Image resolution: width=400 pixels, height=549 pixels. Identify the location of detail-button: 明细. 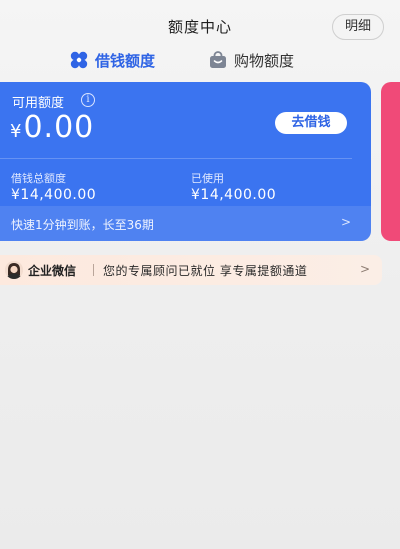
(358, 27).